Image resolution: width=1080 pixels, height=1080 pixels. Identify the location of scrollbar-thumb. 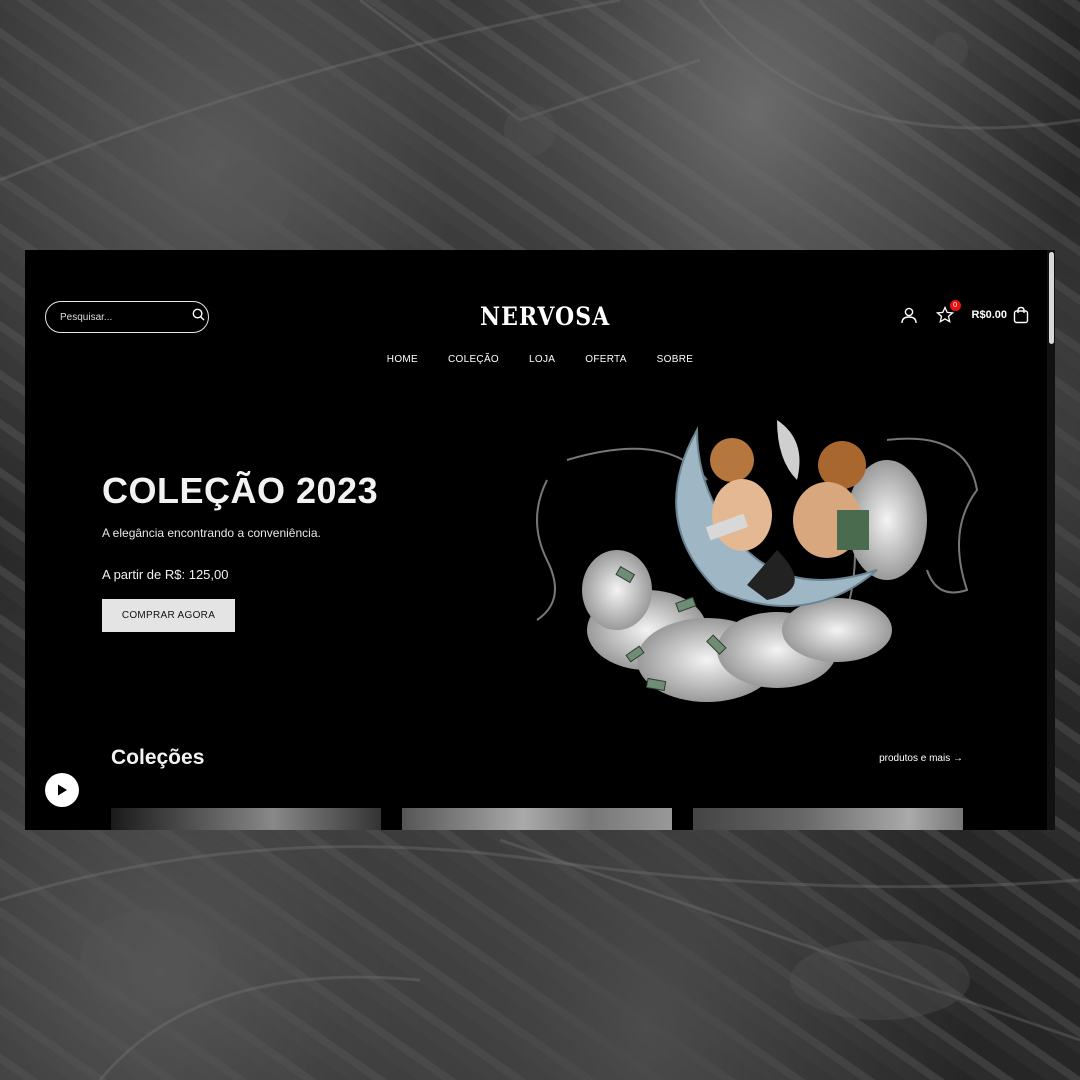
(1051, 298).